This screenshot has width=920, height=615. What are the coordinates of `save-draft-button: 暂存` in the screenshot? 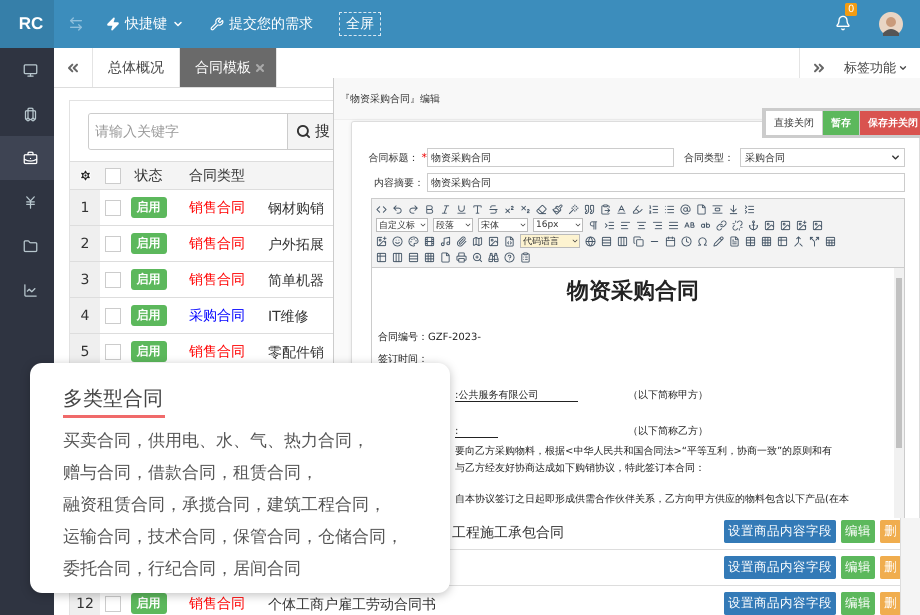 It's located at (841, 123).